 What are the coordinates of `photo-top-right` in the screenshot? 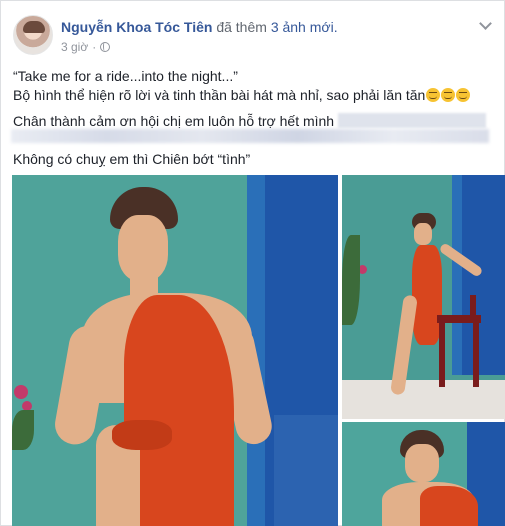 It's located at (423, 297).